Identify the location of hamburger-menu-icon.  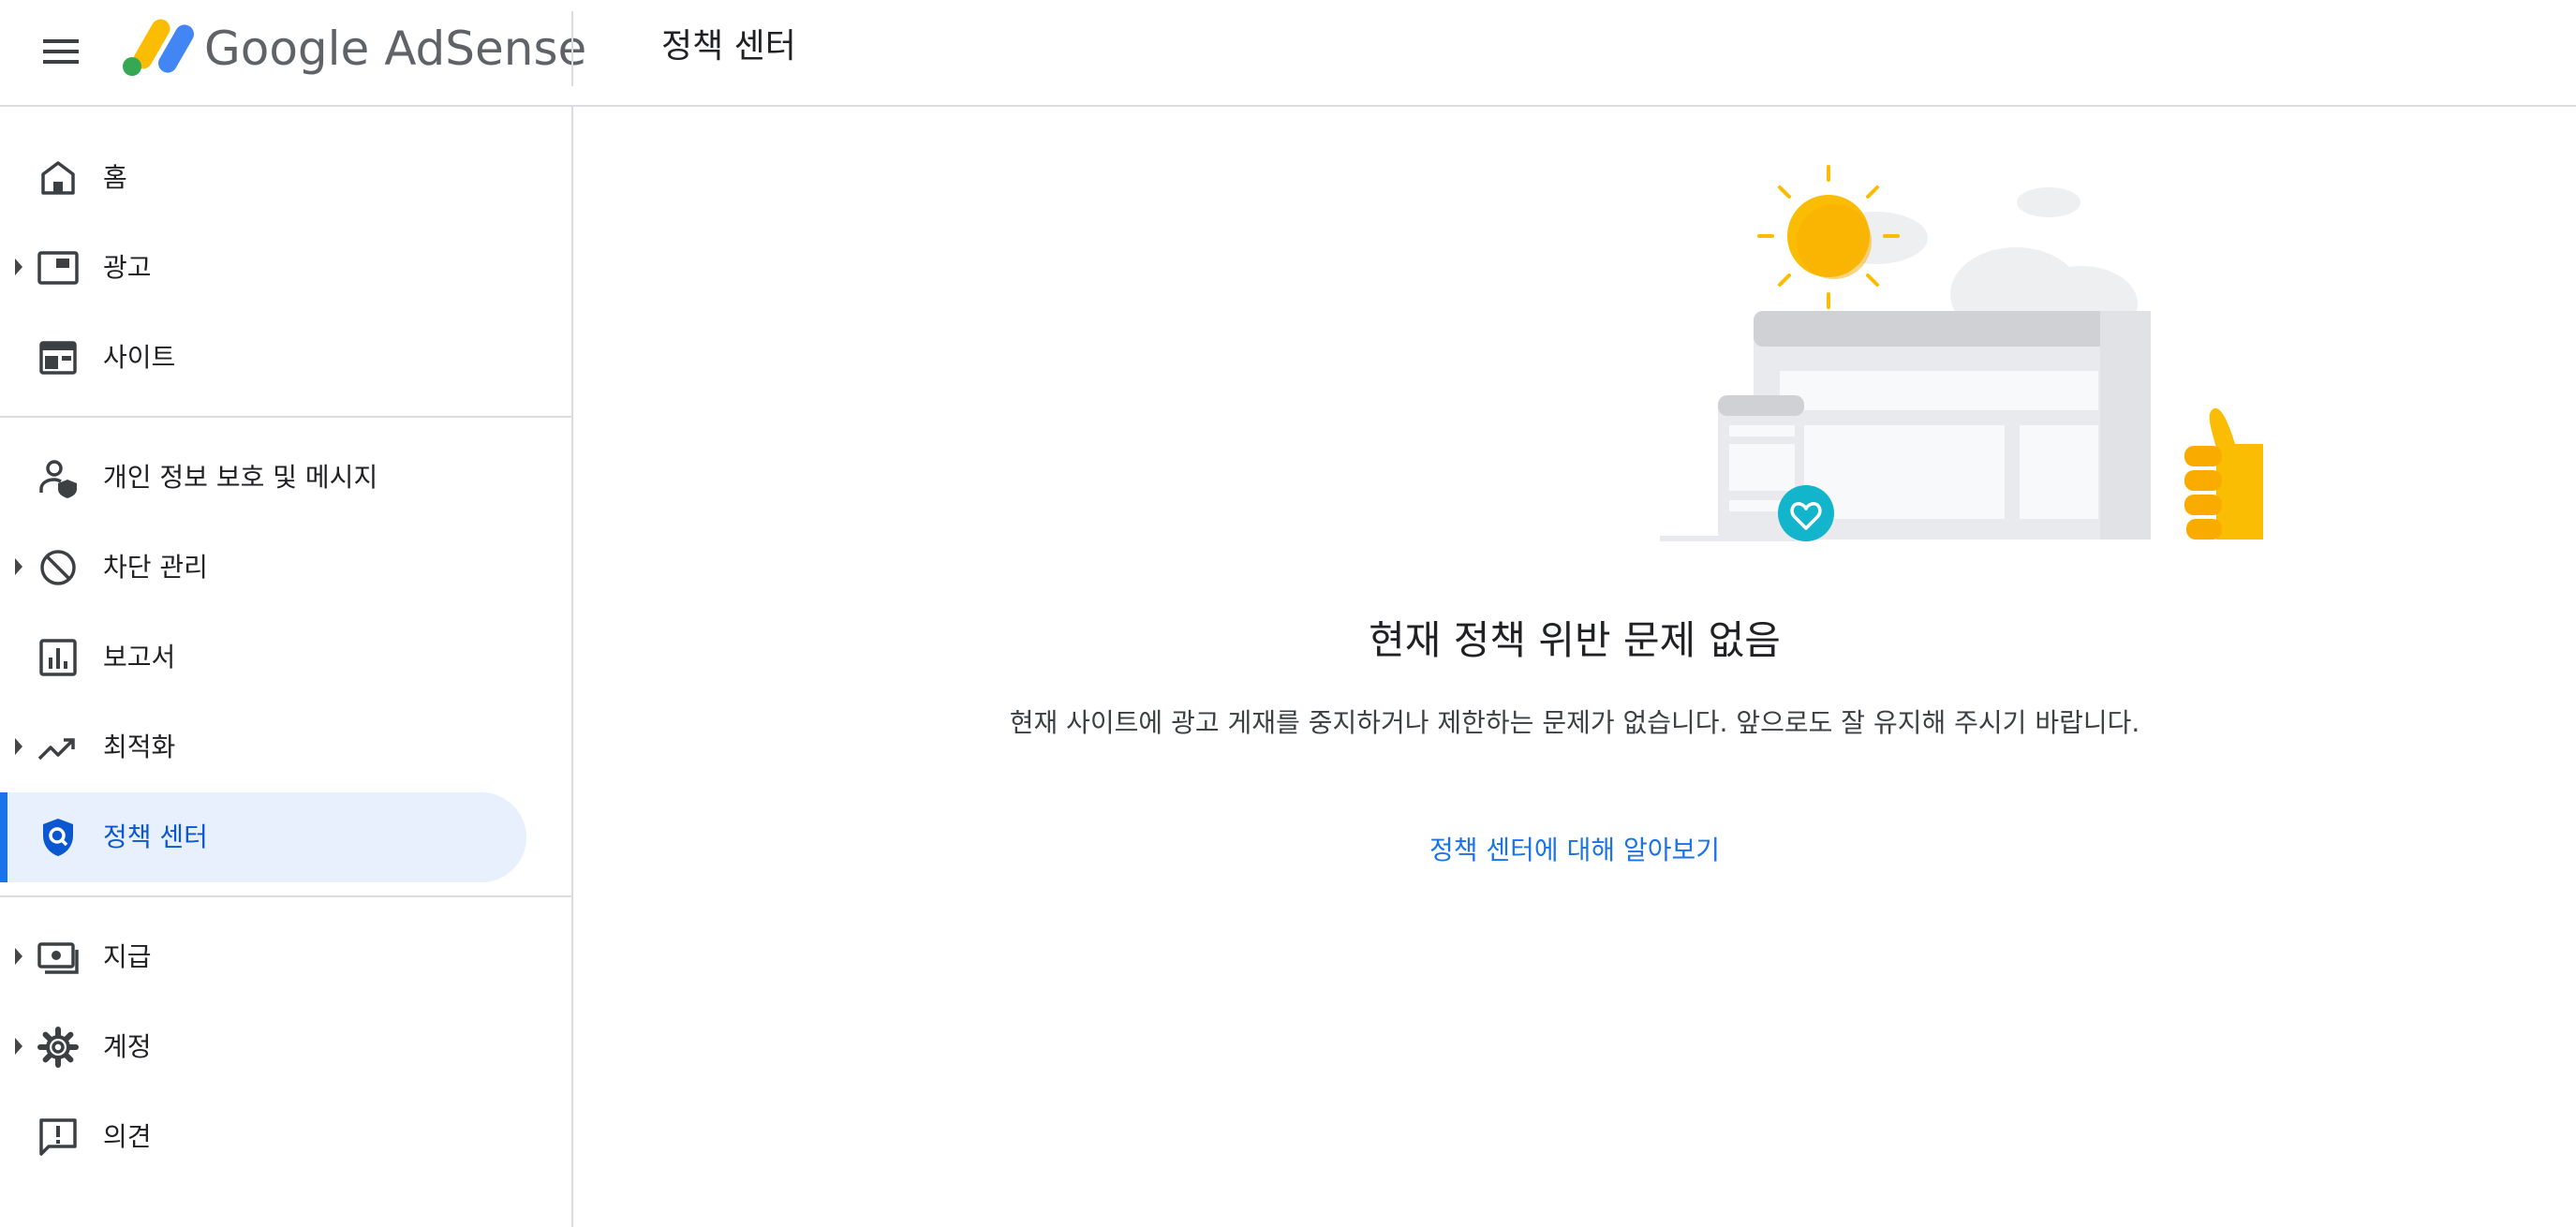
(60, 51).